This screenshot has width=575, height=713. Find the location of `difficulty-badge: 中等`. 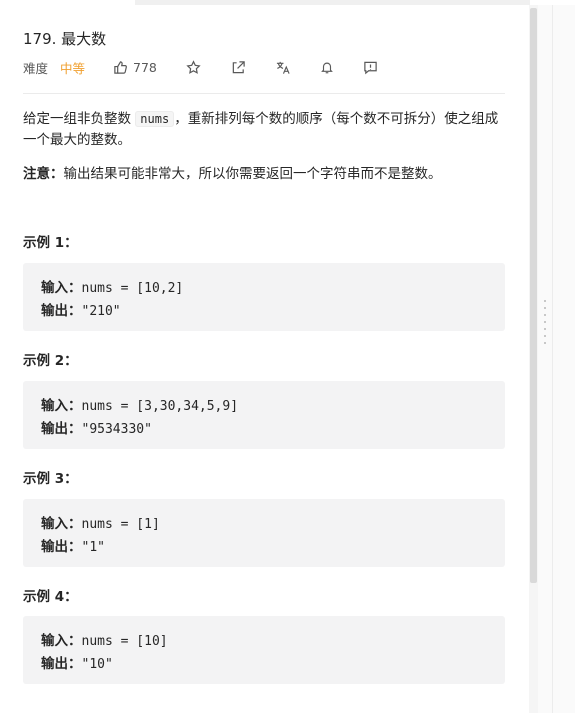

difficulty-badge: 中等 is located at coordinates (73, 68).